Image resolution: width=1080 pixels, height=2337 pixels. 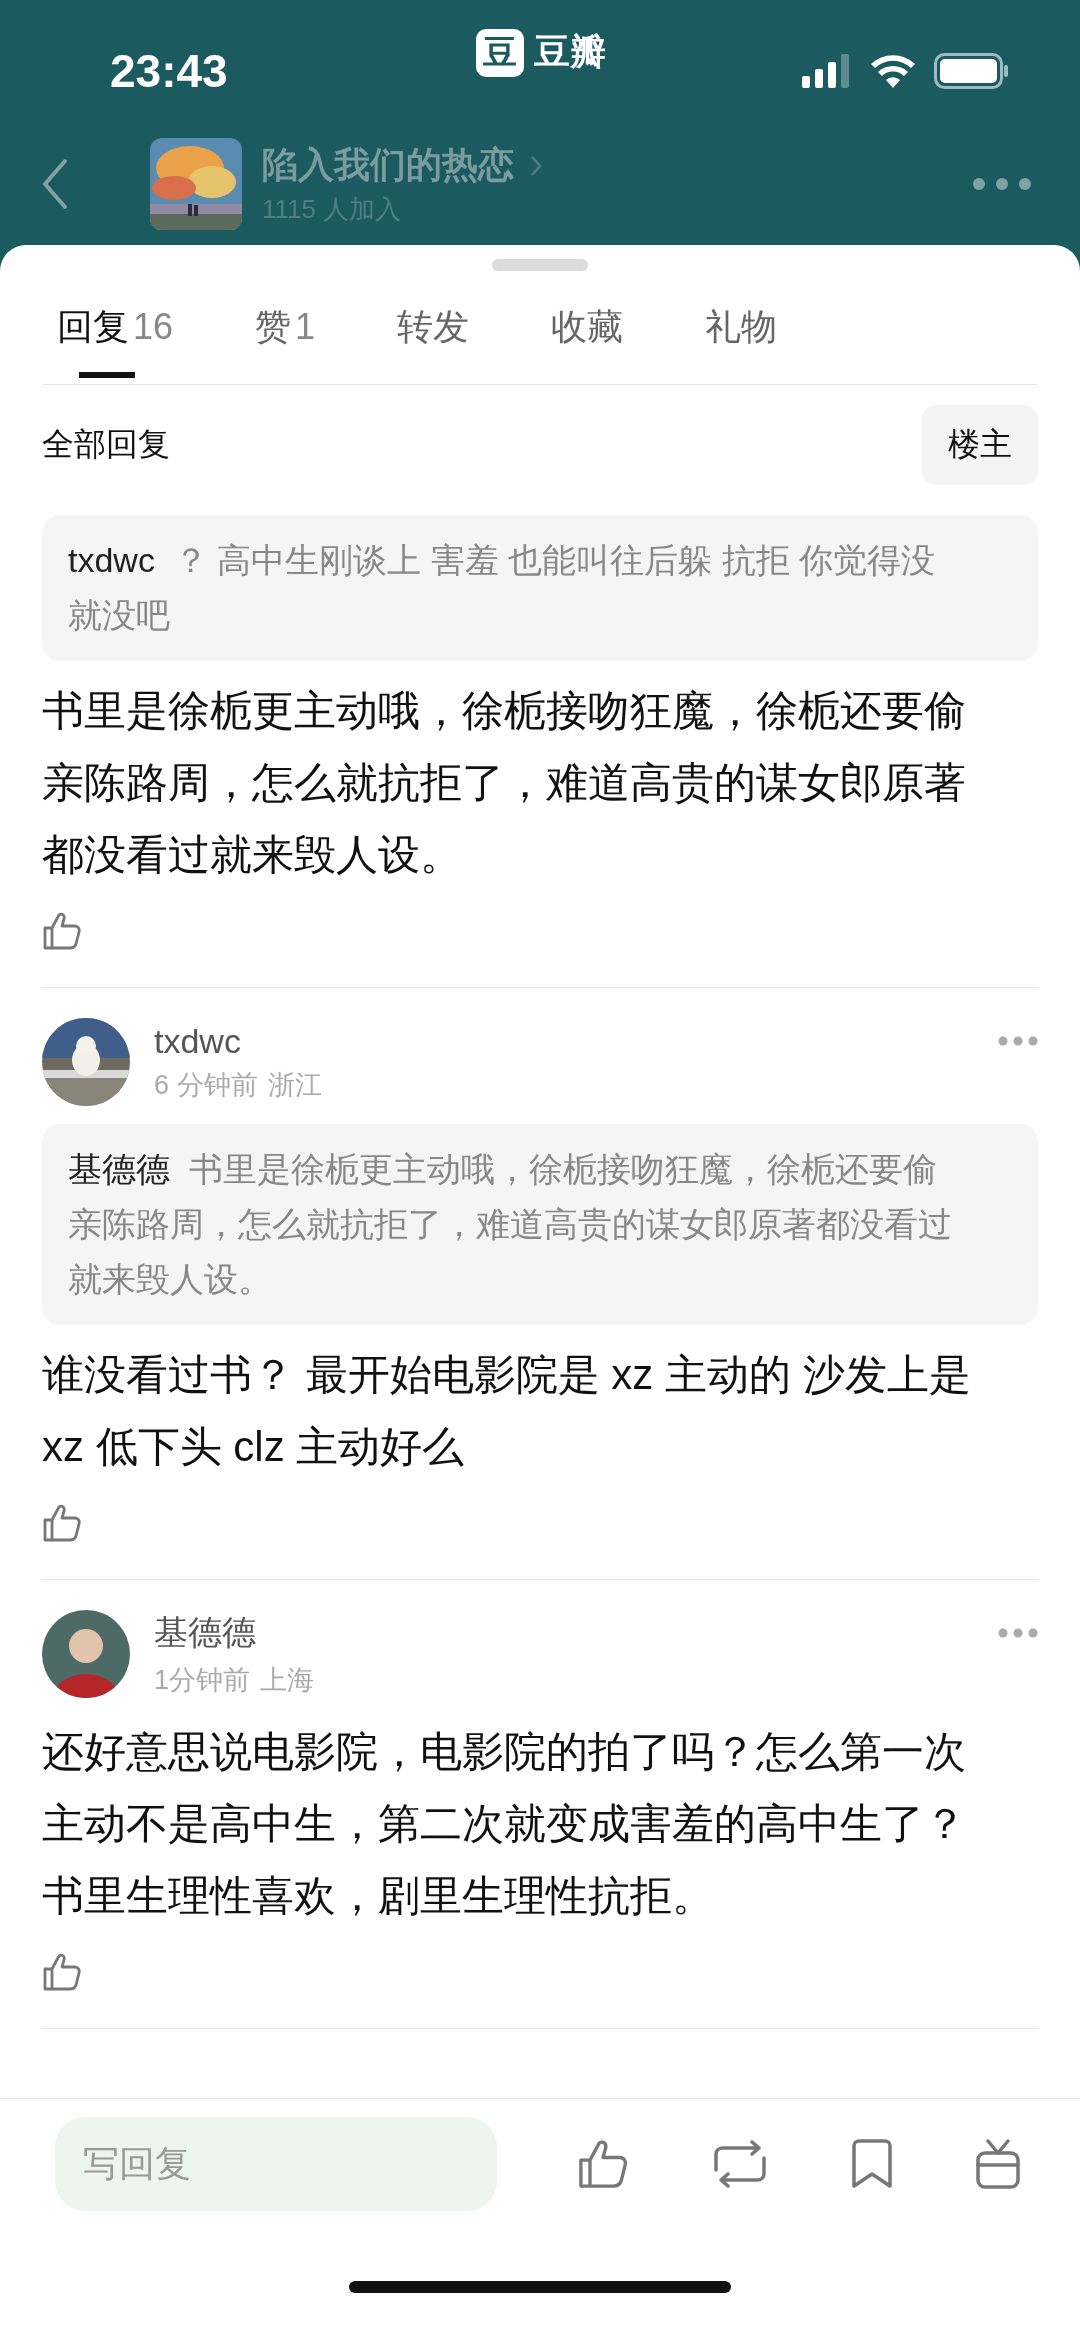 What do you see at coordinates (871, 2164) in the screenshot?
I see `bookmark-icon` at bounding box center [871, 2164].